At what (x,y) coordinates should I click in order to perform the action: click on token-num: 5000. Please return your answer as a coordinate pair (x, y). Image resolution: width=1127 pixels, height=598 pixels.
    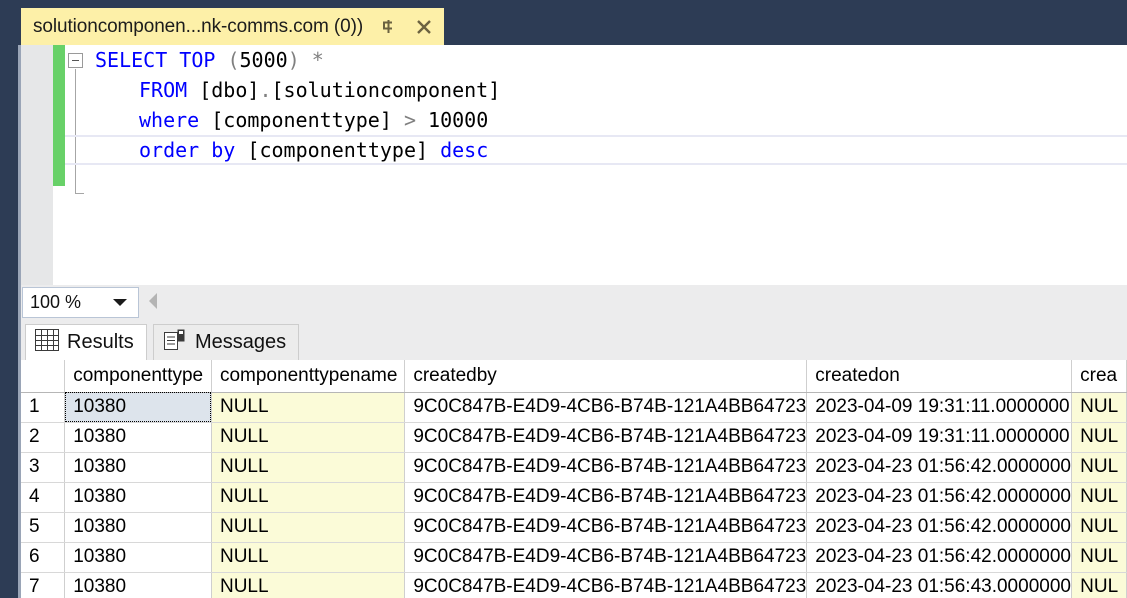
    Looking at the image, I should click on (263, 60).